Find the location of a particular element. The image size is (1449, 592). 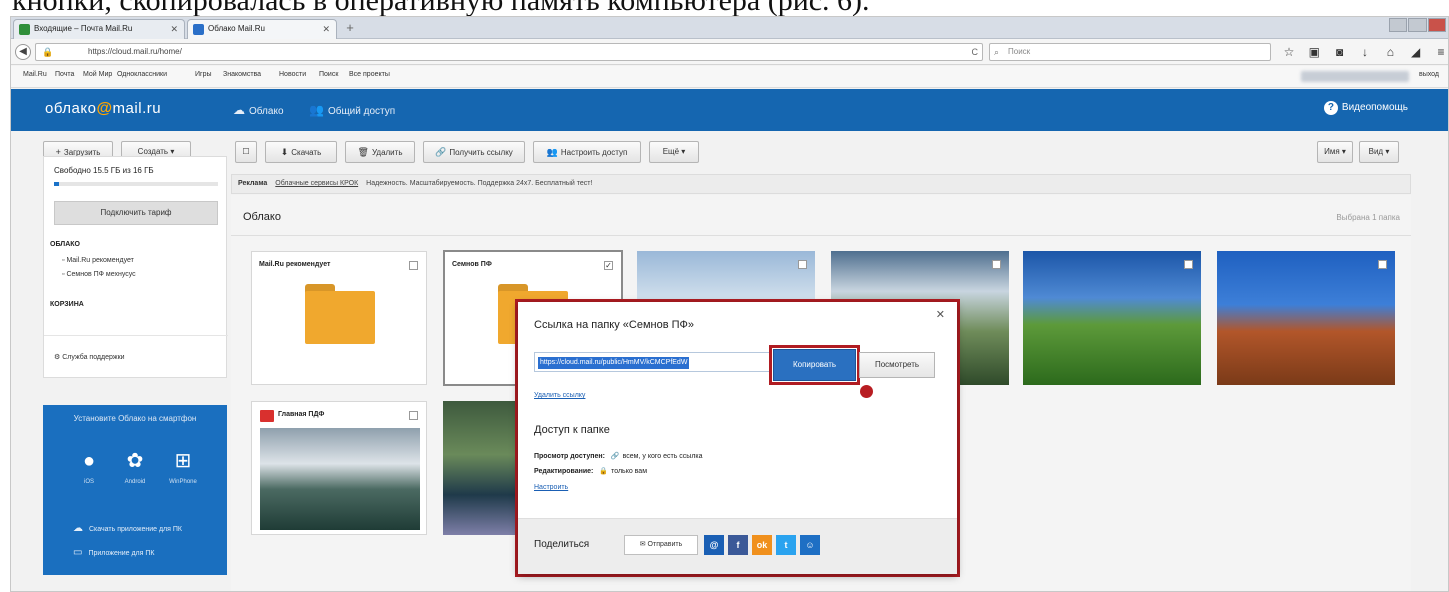

bookmark-link: Игры is located at coordinates (203, 74).